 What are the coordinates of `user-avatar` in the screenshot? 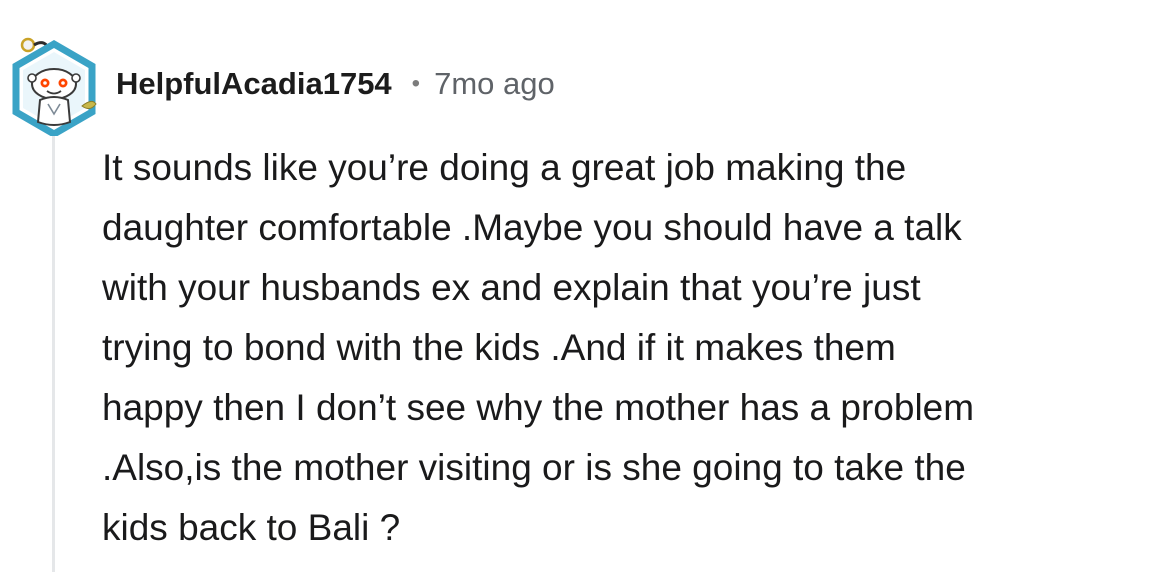 It's located at (54, 83).